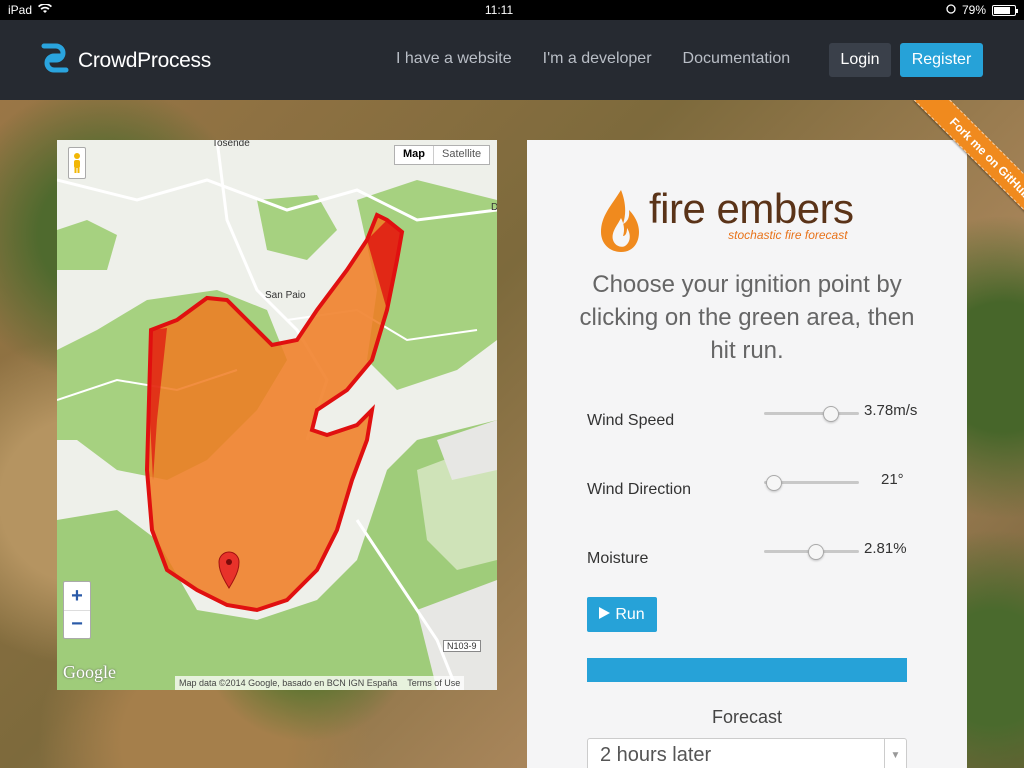 This screenshot has height=768, width=1024. I want to click on wind-speed-value: 3.78m/s, so click(891, 410).